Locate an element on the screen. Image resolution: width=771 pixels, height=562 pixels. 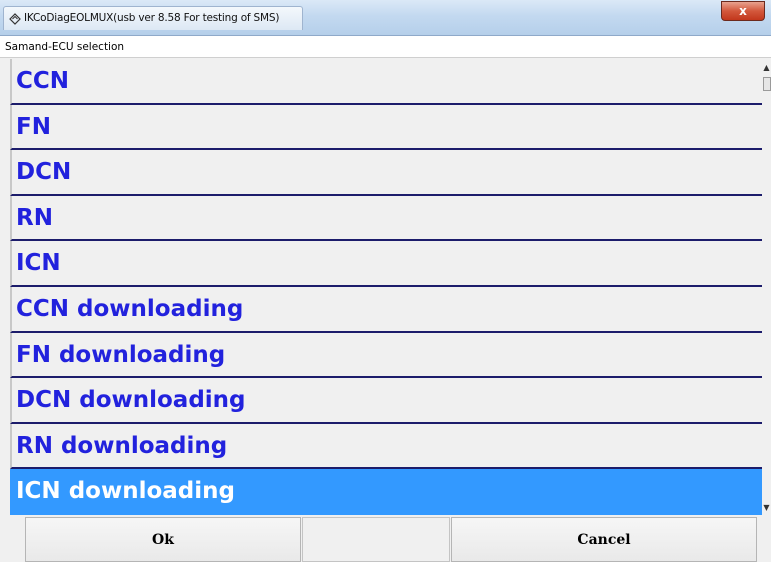
list-item-label: RN downloading is located at coordinates (122, 445).